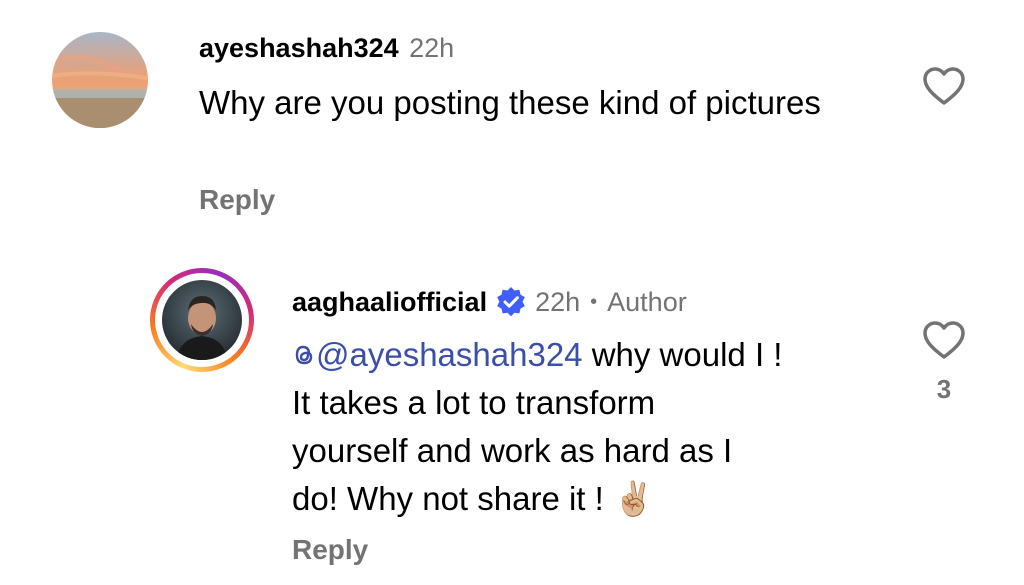 The width and height of the screenshot is (1024, 585). I want to click on author-label: Author, so click(647, 301).